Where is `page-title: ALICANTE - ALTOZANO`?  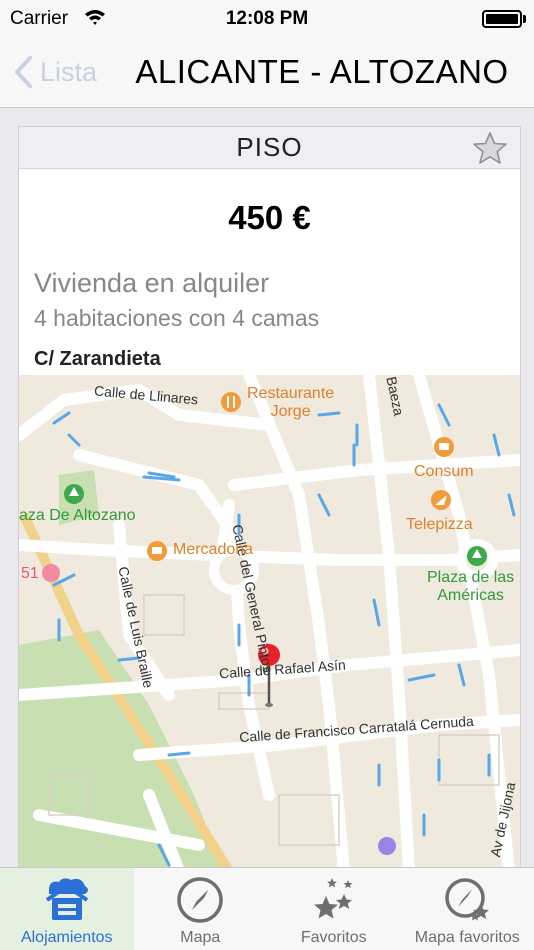 page-title: ALICANTE - ALTOZANO is located at coordinates (322, 71).